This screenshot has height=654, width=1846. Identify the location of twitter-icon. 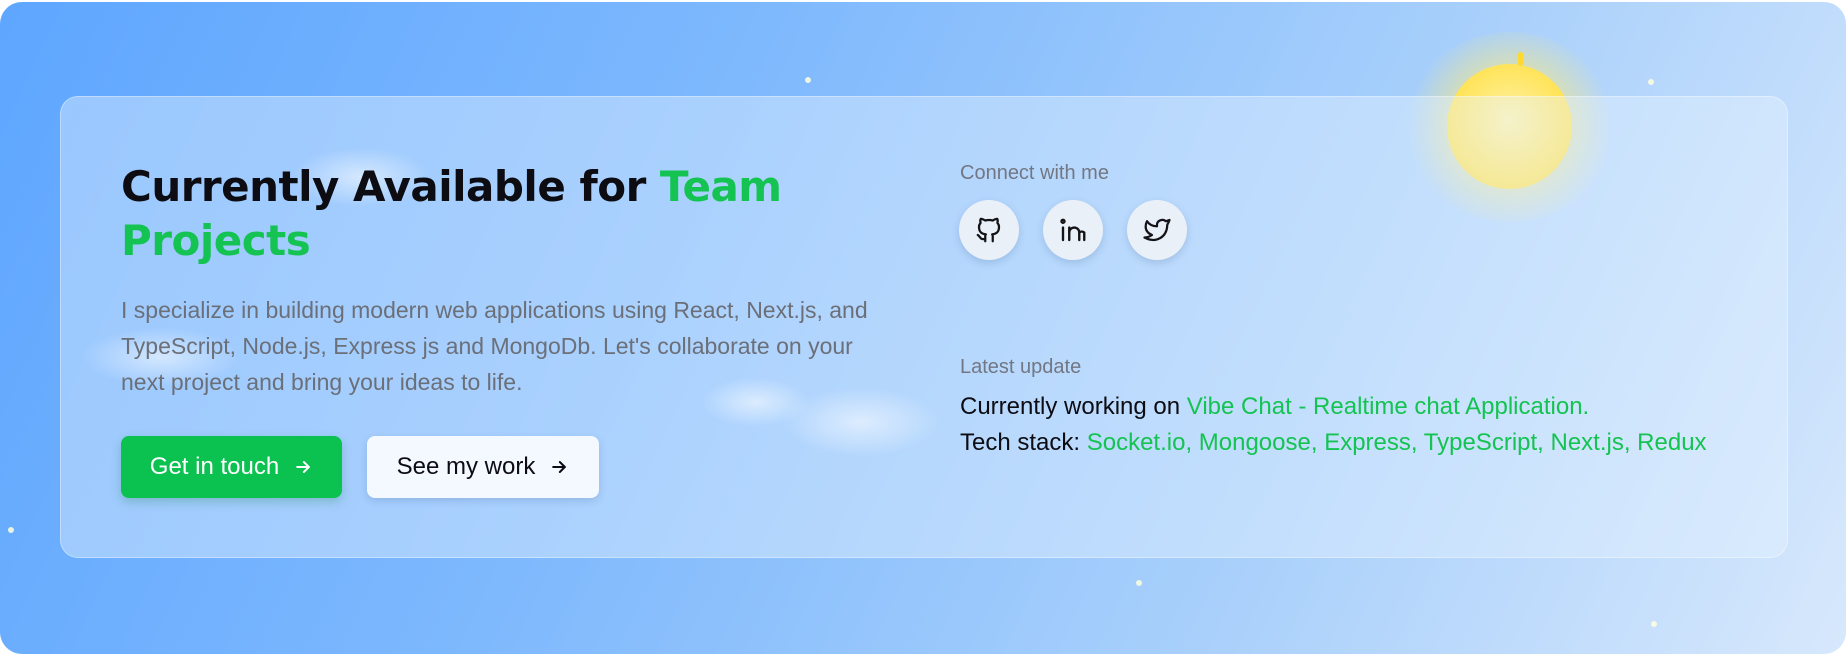
(1157, 230).